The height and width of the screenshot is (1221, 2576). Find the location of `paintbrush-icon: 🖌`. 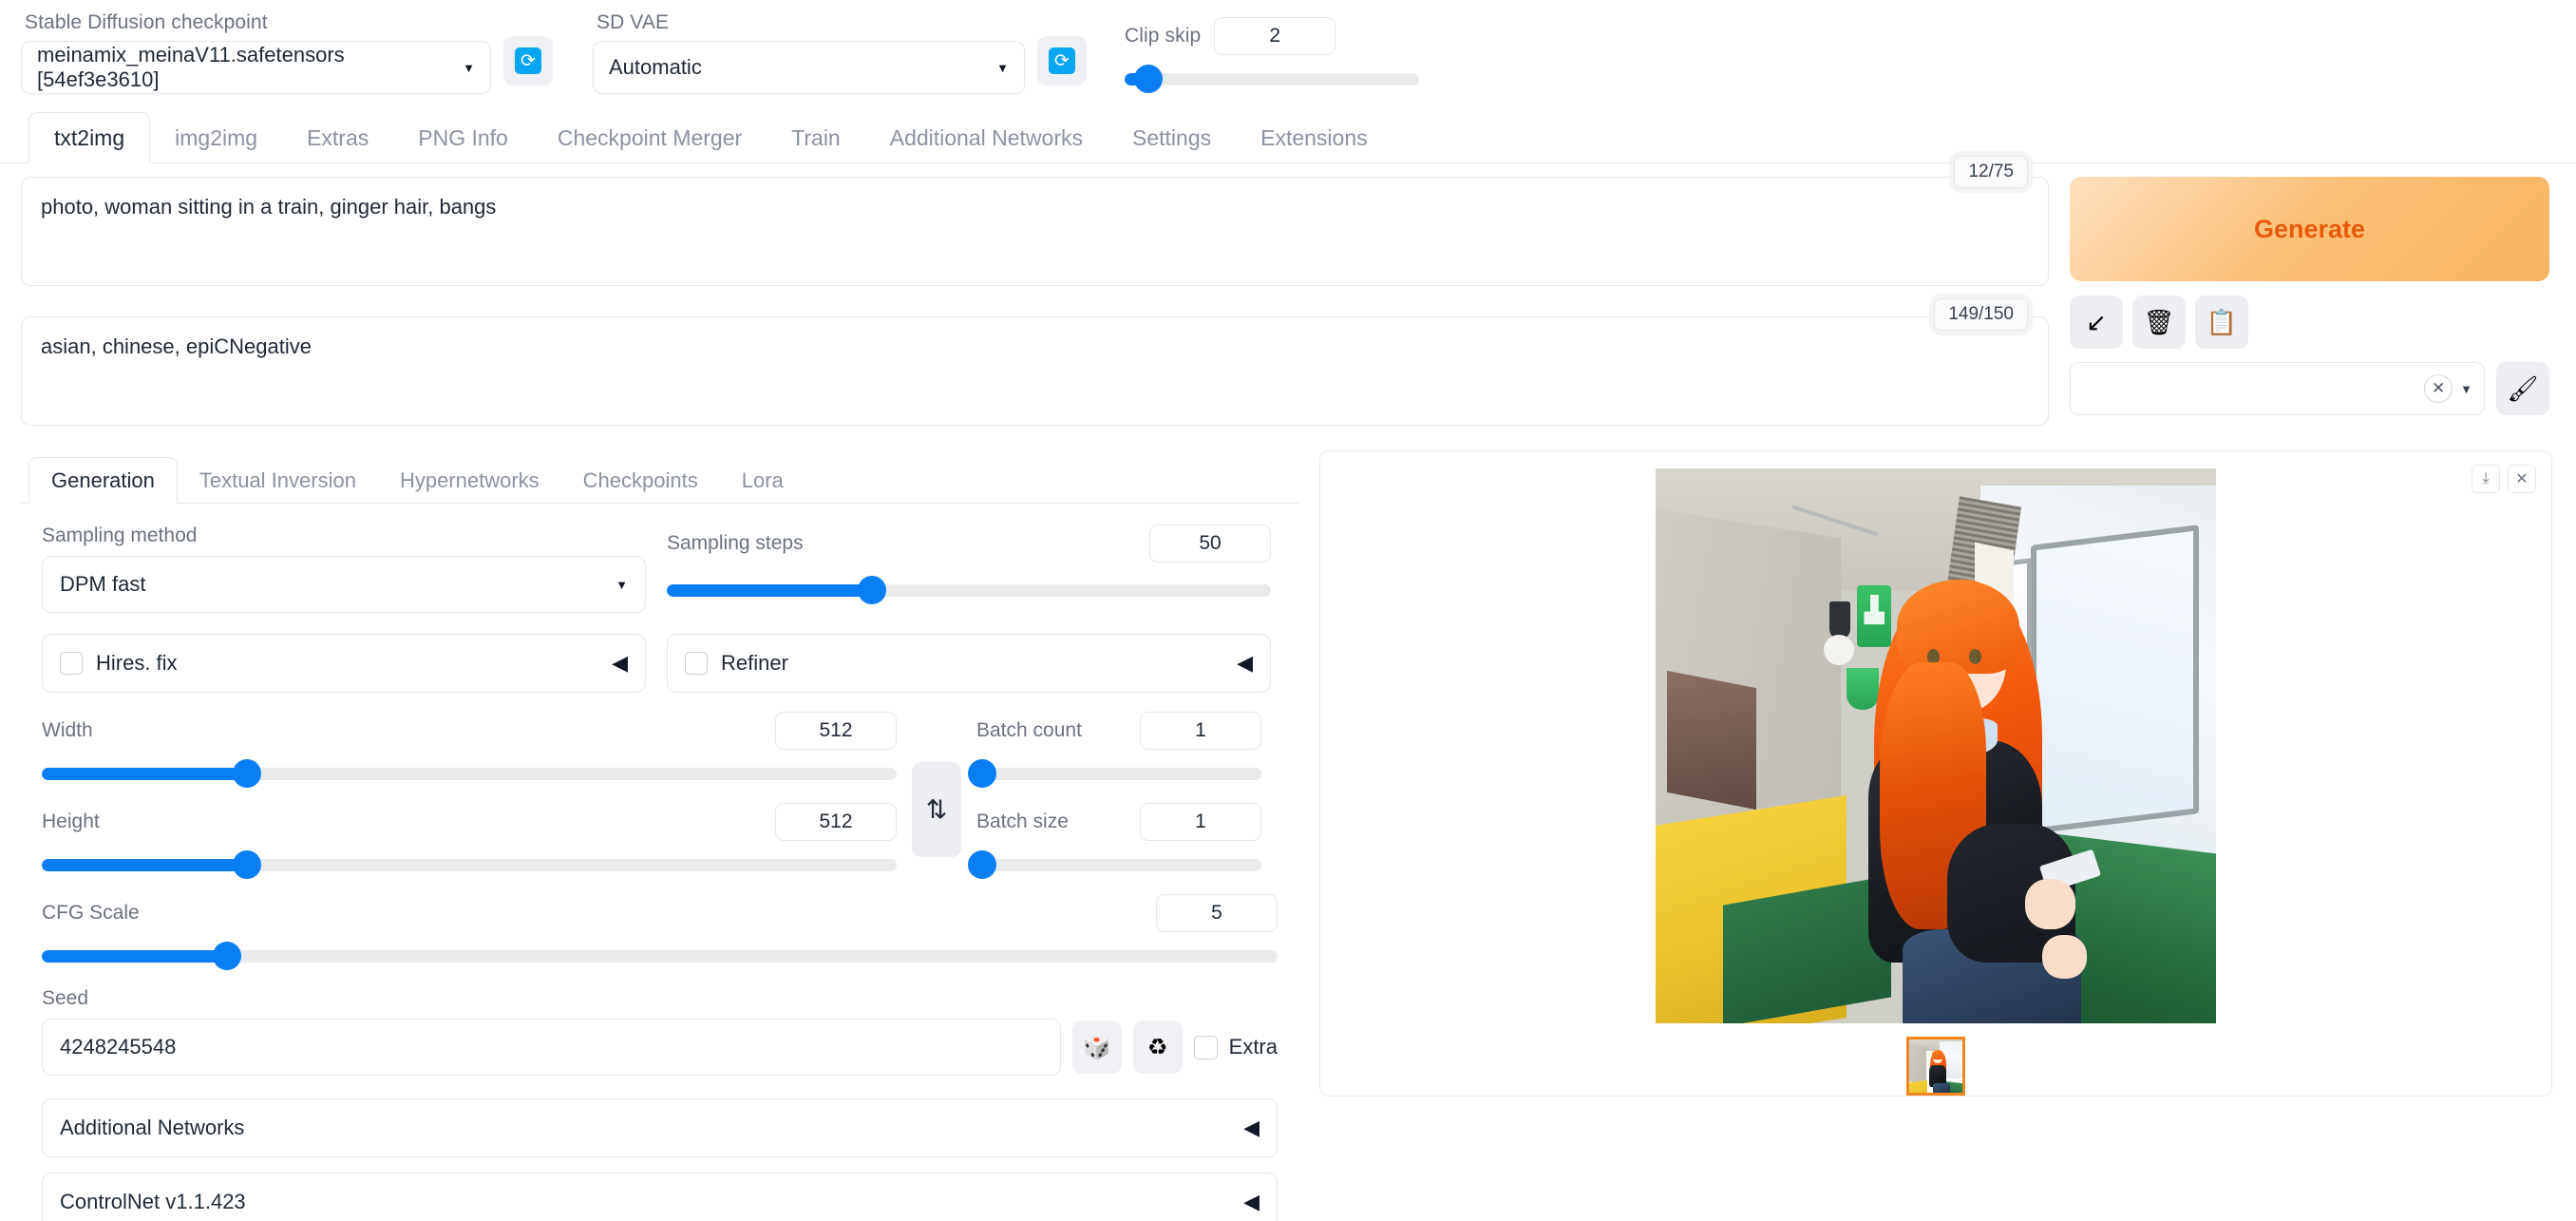

paintbrush-icon: 🖌 is located at coordinates (2522, 388).